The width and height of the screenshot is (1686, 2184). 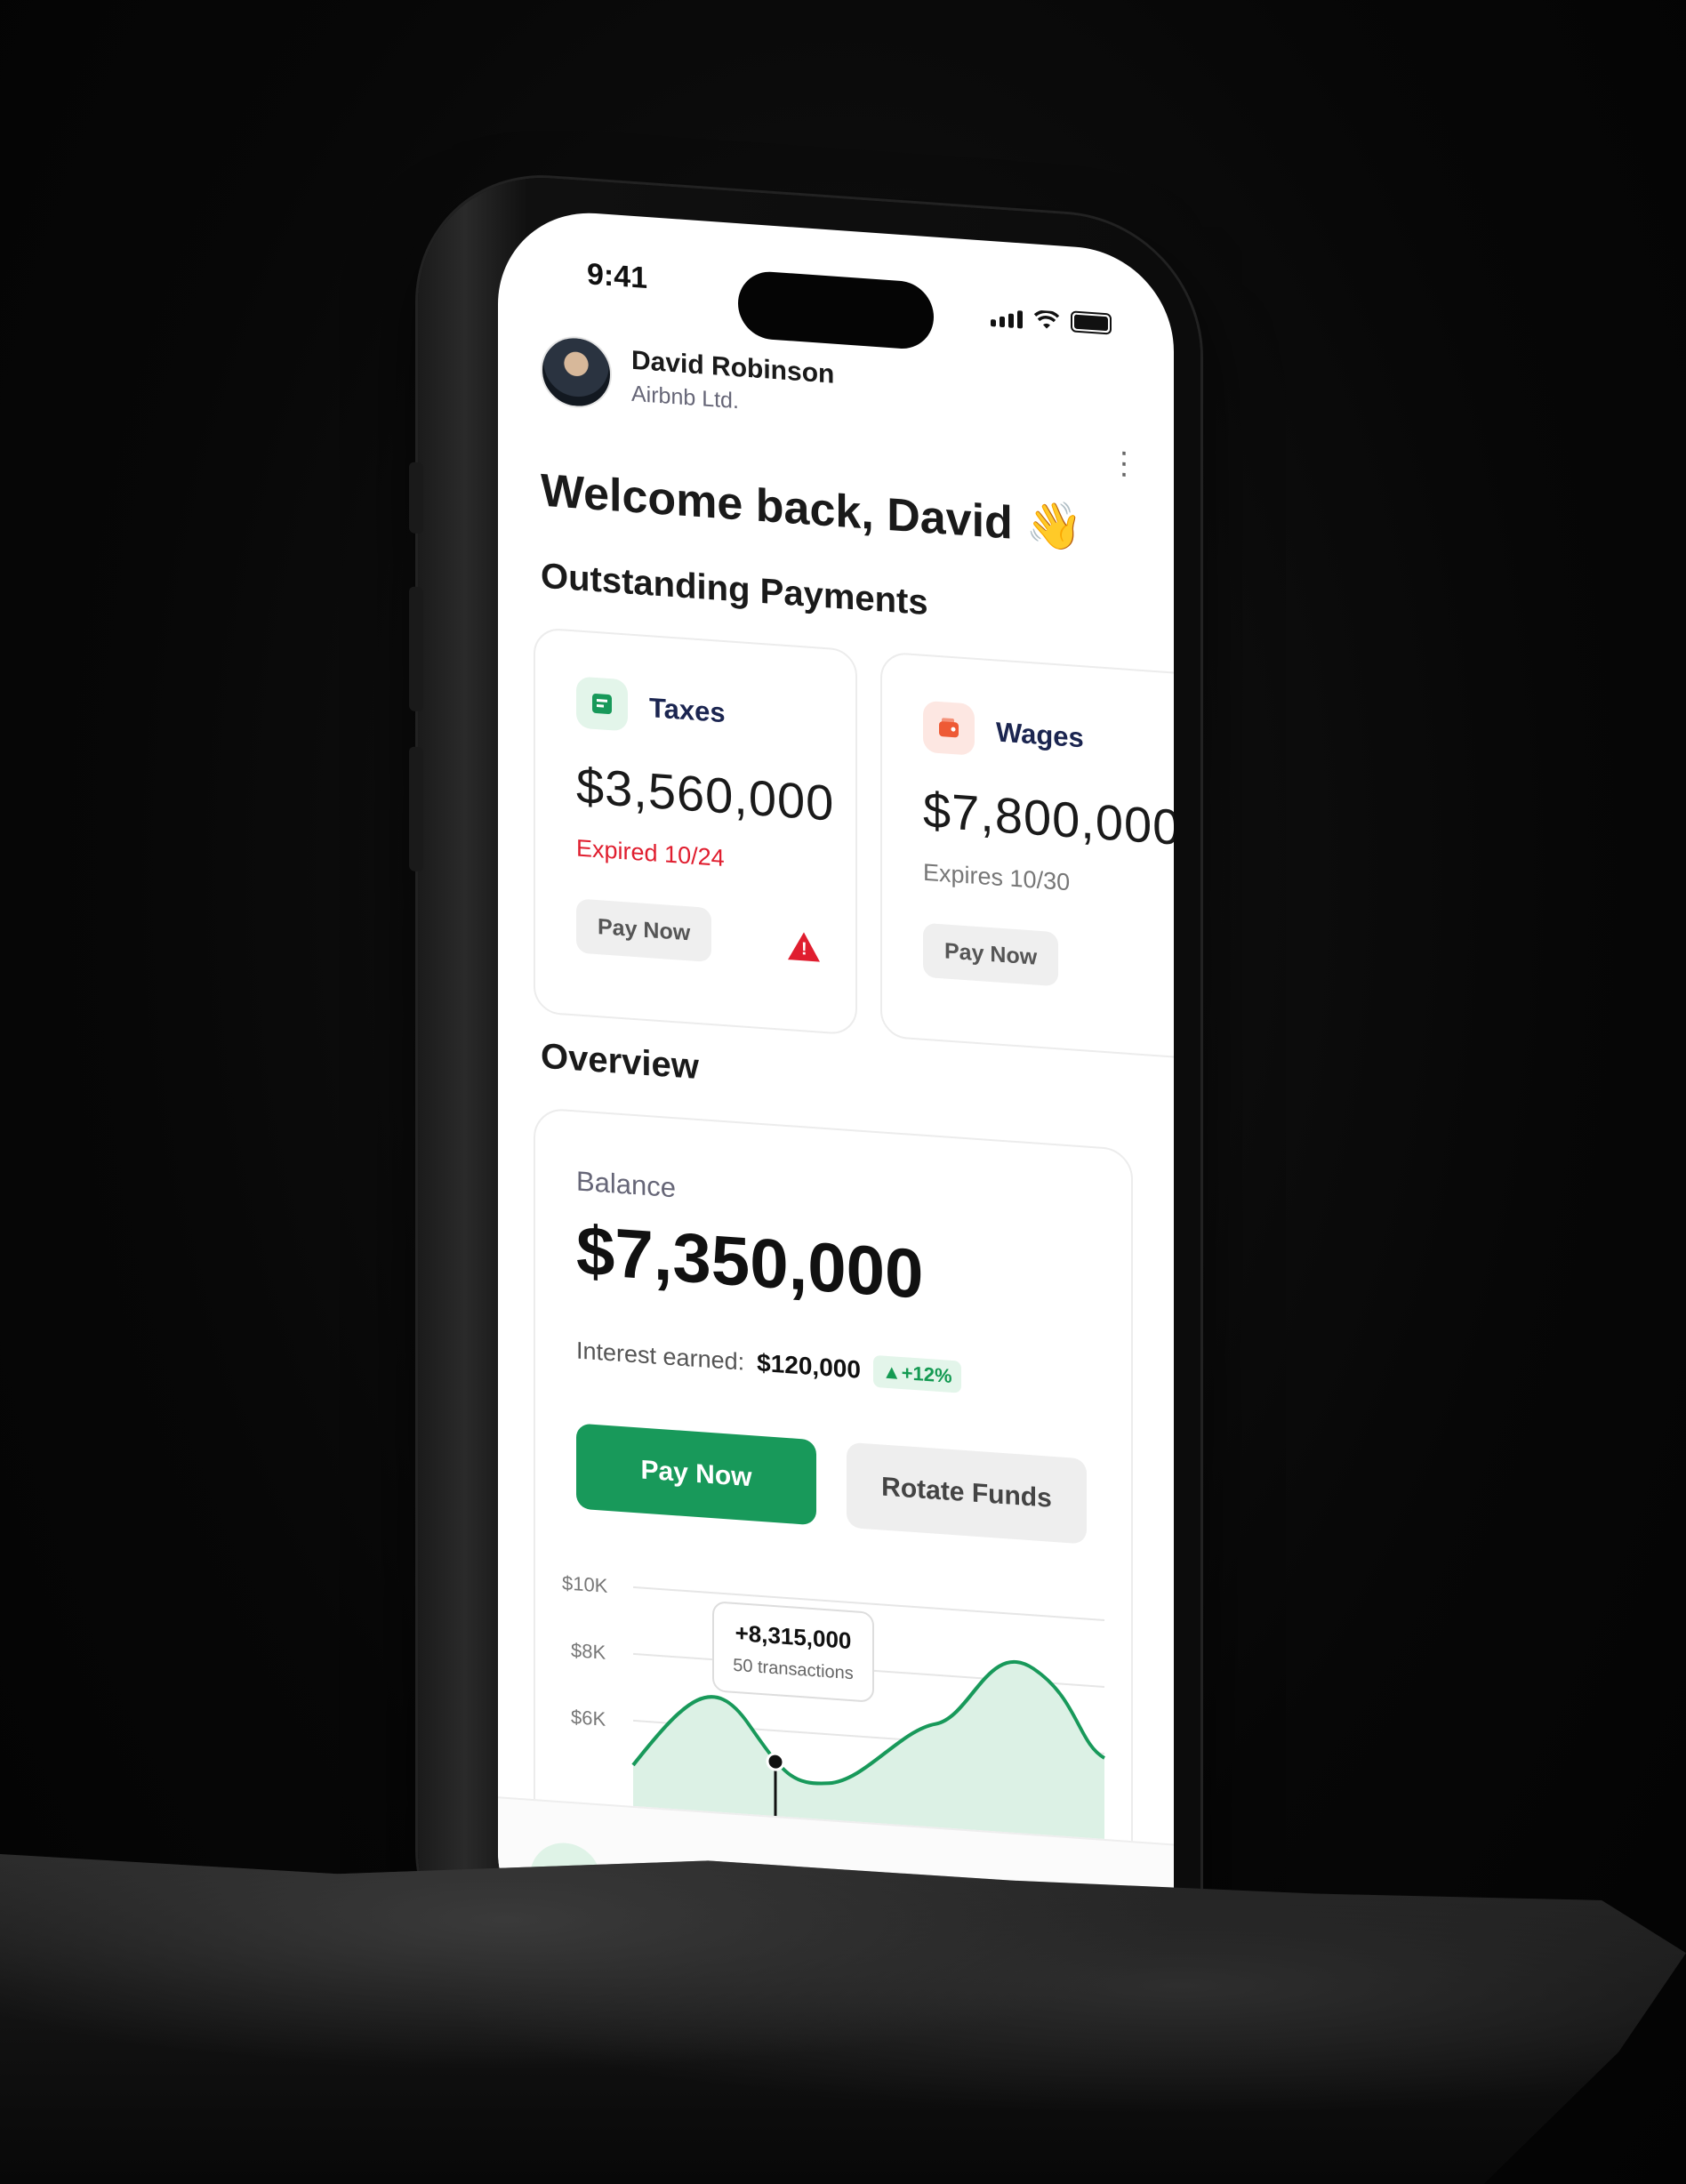 What do you see at coordinates (1046, 319) in the screenshot?
I see `wifi-icon` at bounding box center [1046, 319].